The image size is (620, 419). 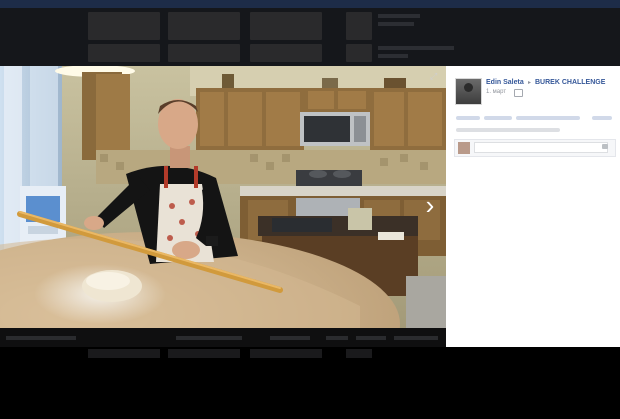 I want to click on tag-action, so click(x=602, y=118).